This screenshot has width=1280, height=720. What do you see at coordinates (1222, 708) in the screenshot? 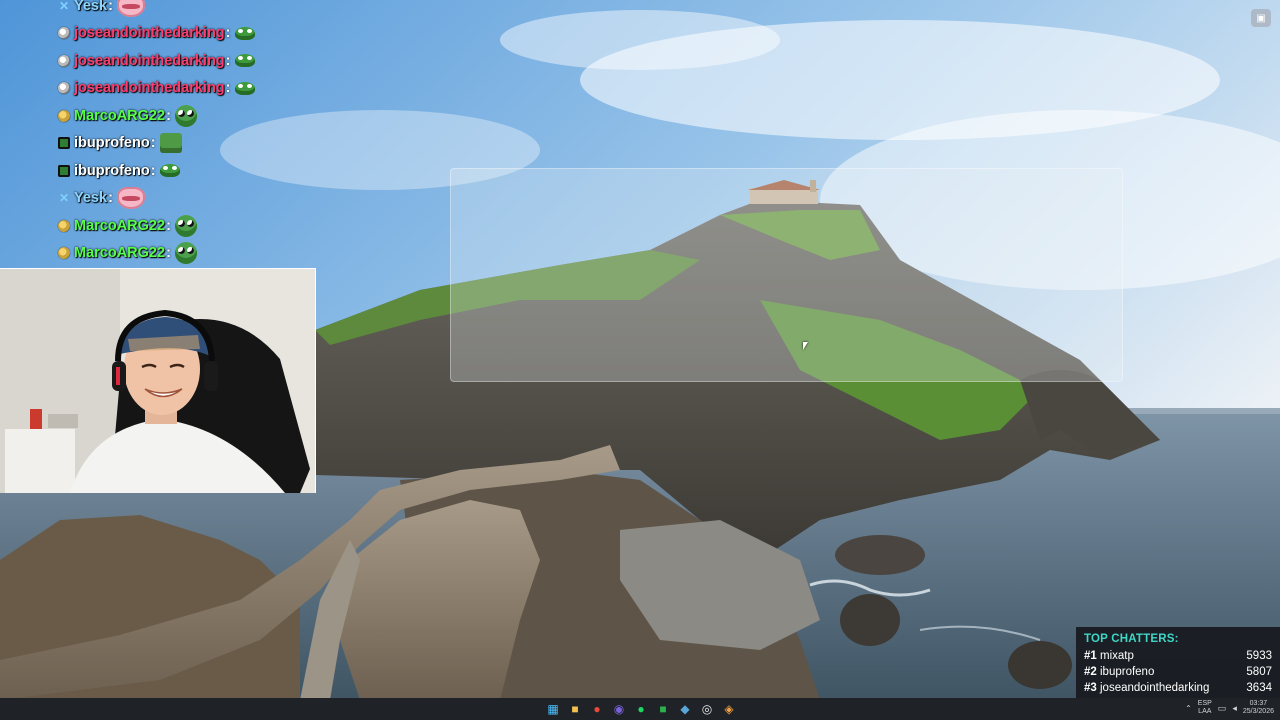
I see `network-icon: ▭` at bounding box center [1222, 708].